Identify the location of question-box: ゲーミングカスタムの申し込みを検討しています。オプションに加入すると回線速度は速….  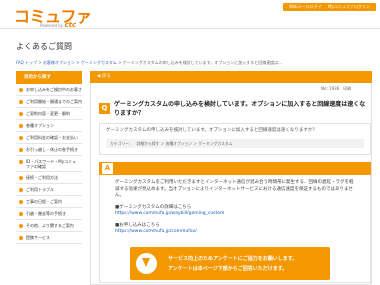
(235, 139).